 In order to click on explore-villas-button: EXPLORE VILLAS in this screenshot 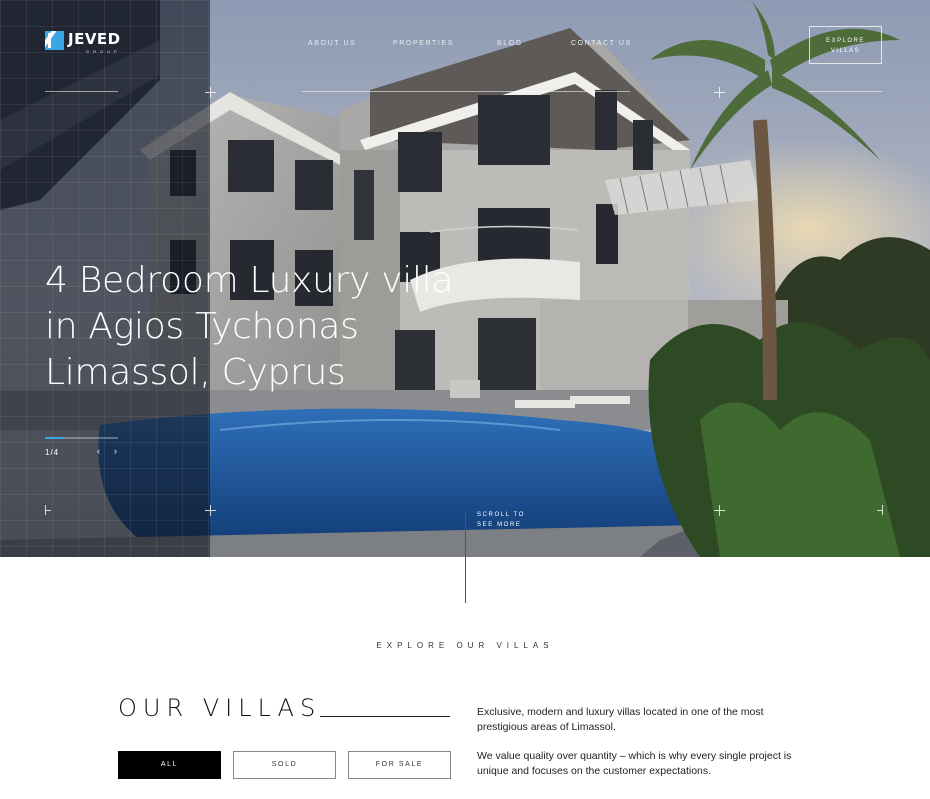, I will do `click(845, 45)`.